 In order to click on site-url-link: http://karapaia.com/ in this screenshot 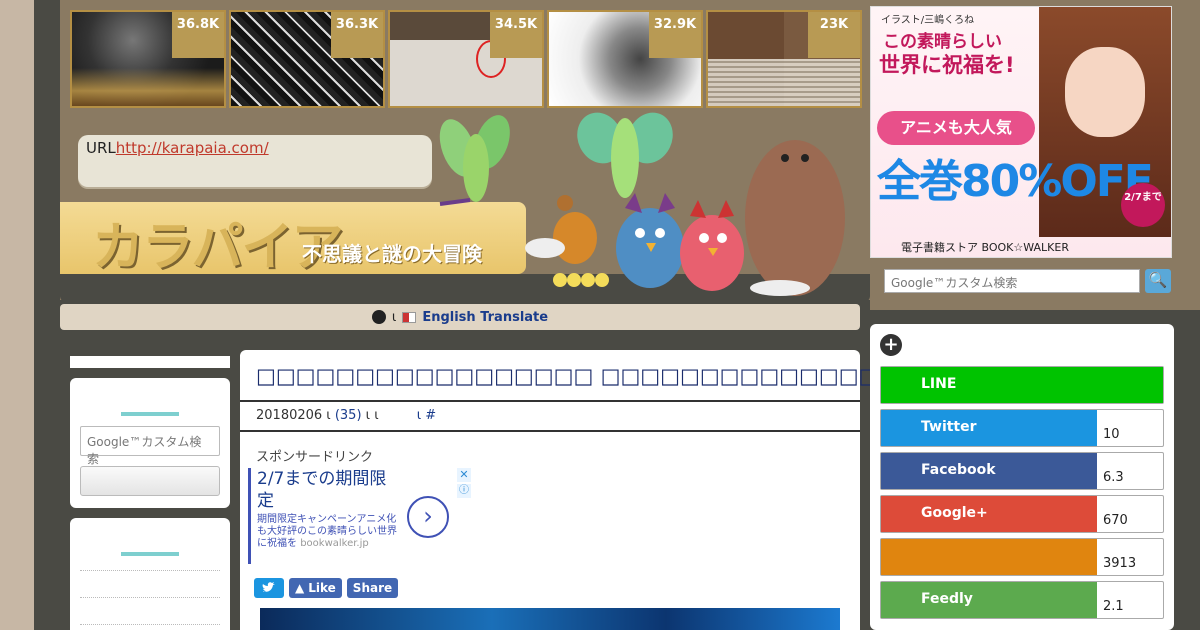, I will do `click(192, 148)`.